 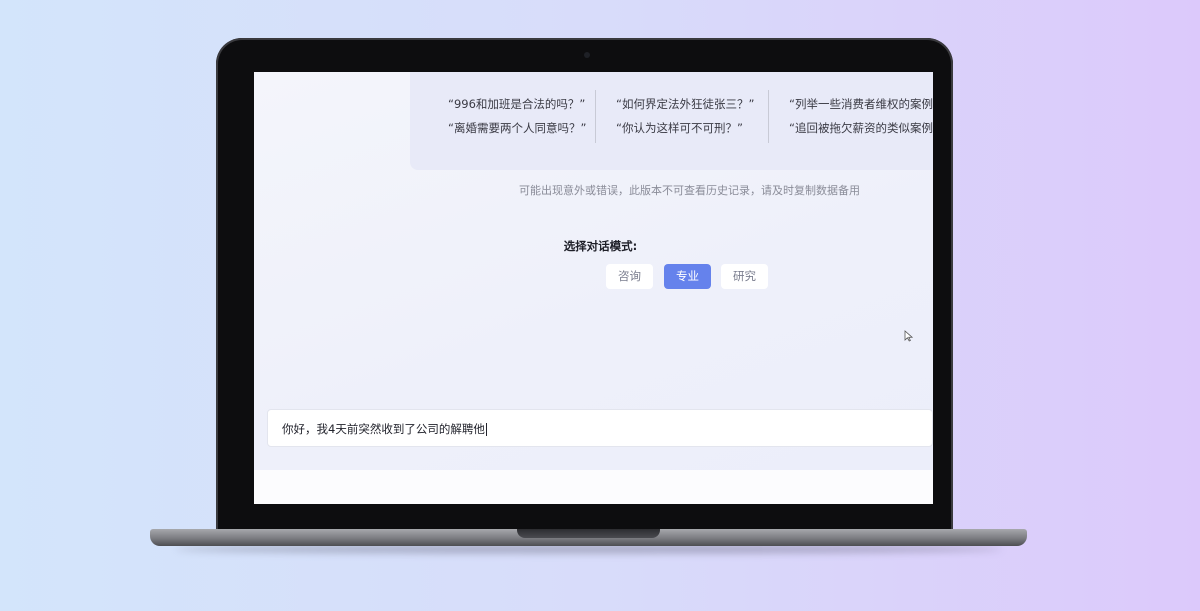 I want to click on suggestion-column-3: “列举一些消费者维权的案例” “追回被拖欠薪资的类似案例”, so click(x=861, y=118).